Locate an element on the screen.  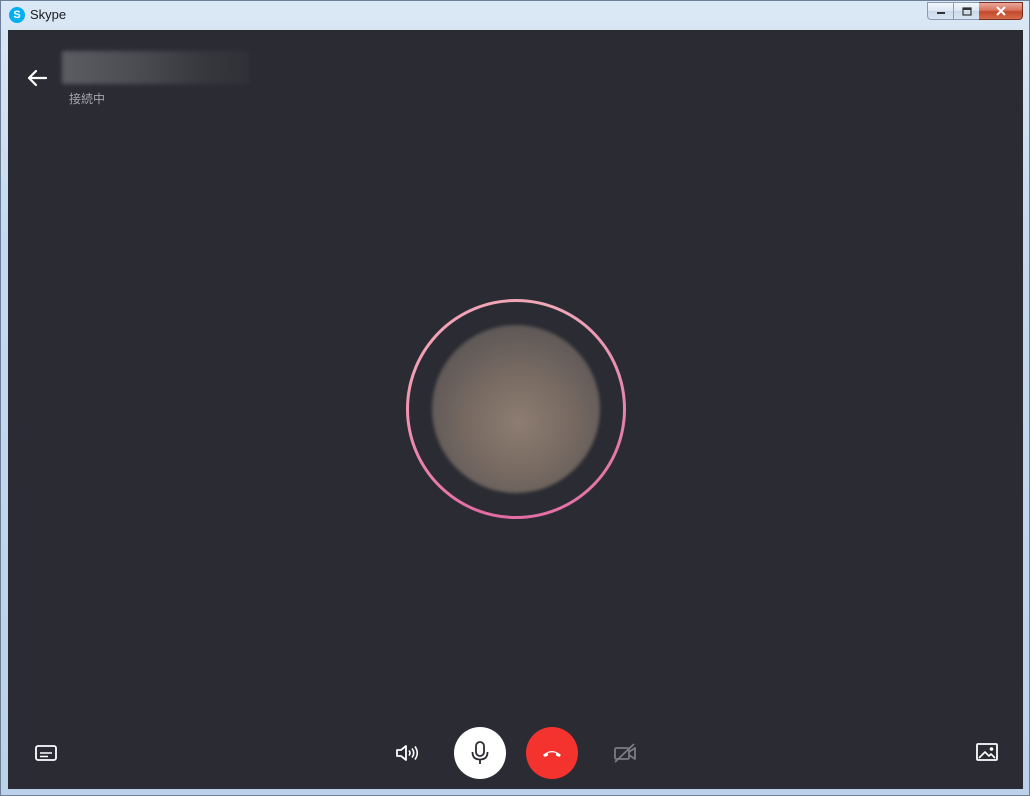
close-icon is located at coordinates (1000, 11).